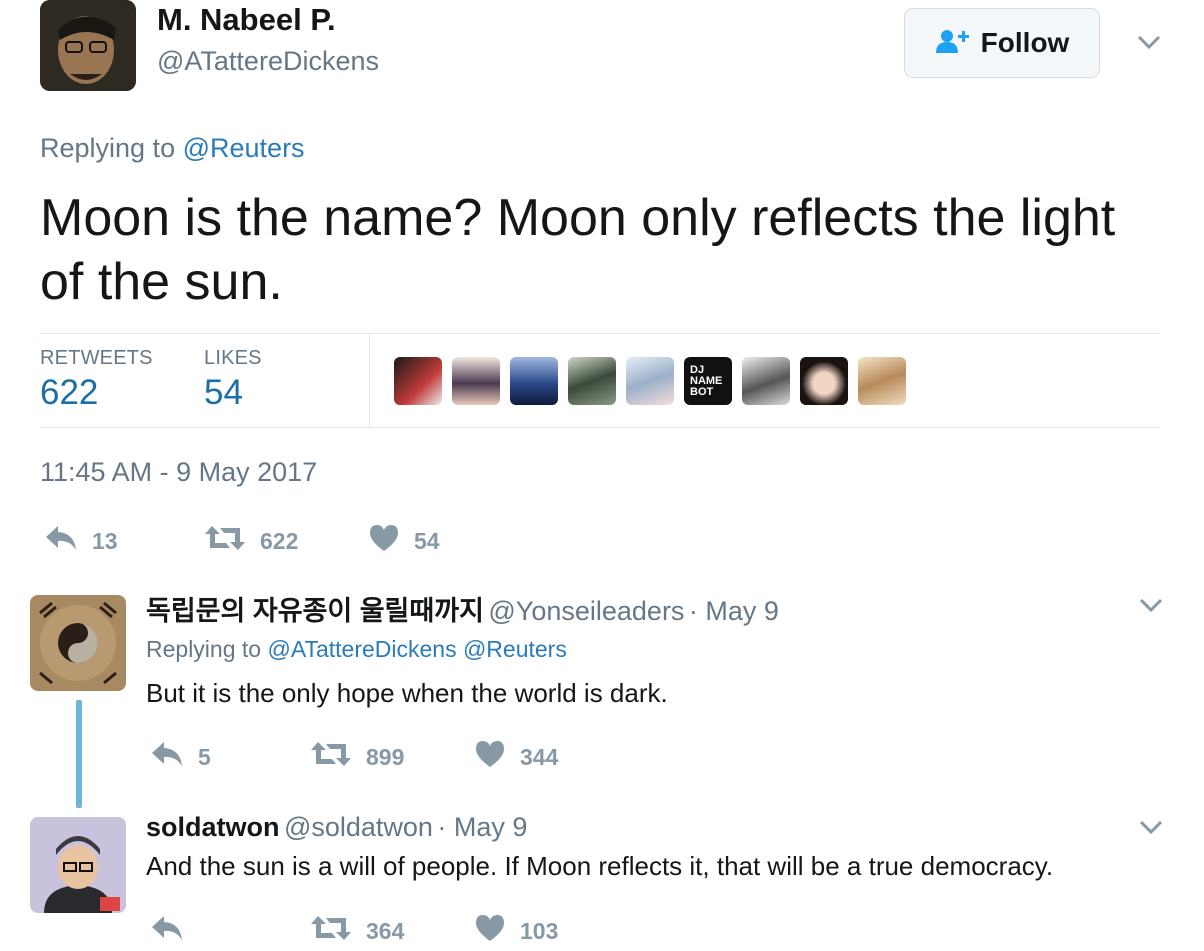  I want to click on tweet-timestamp: 11:45 AM - 9 May 2017, so click(178, 472).